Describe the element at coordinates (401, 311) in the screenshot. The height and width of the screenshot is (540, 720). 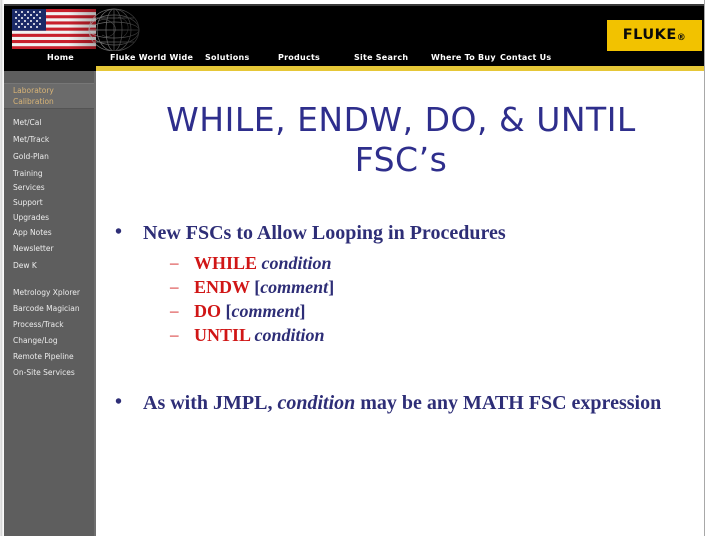
I see `bullet-item-sub-do: – DO [comment]` at that location.